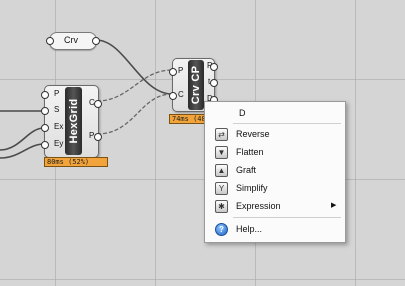  I want to click on component-title: HexGrid, so click(73, 121).